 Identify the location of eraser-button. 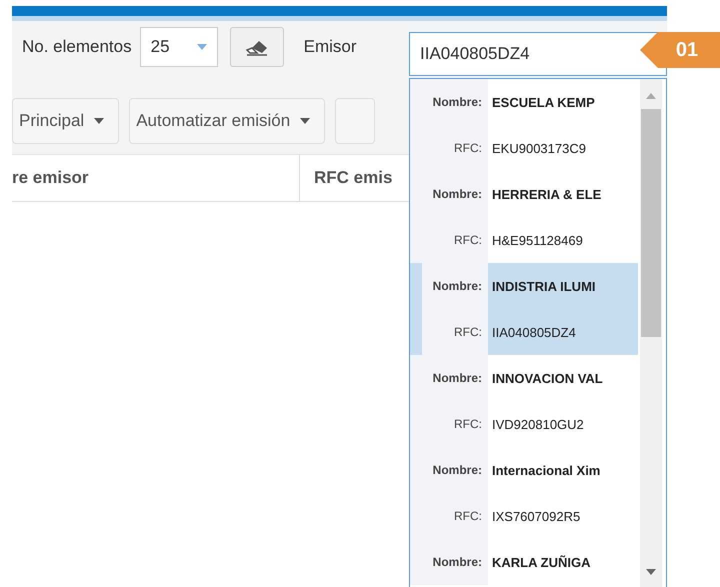
(257, 47).